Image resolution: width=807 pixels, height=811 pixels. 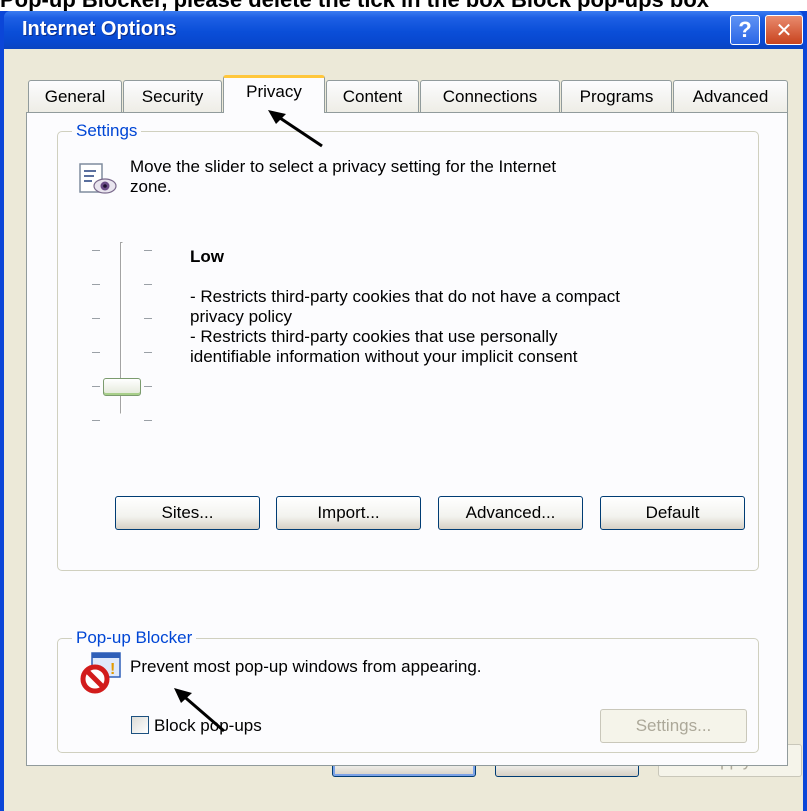 I want to click on annotation-arrow-privacy-tab, so click(x=295, y=129).